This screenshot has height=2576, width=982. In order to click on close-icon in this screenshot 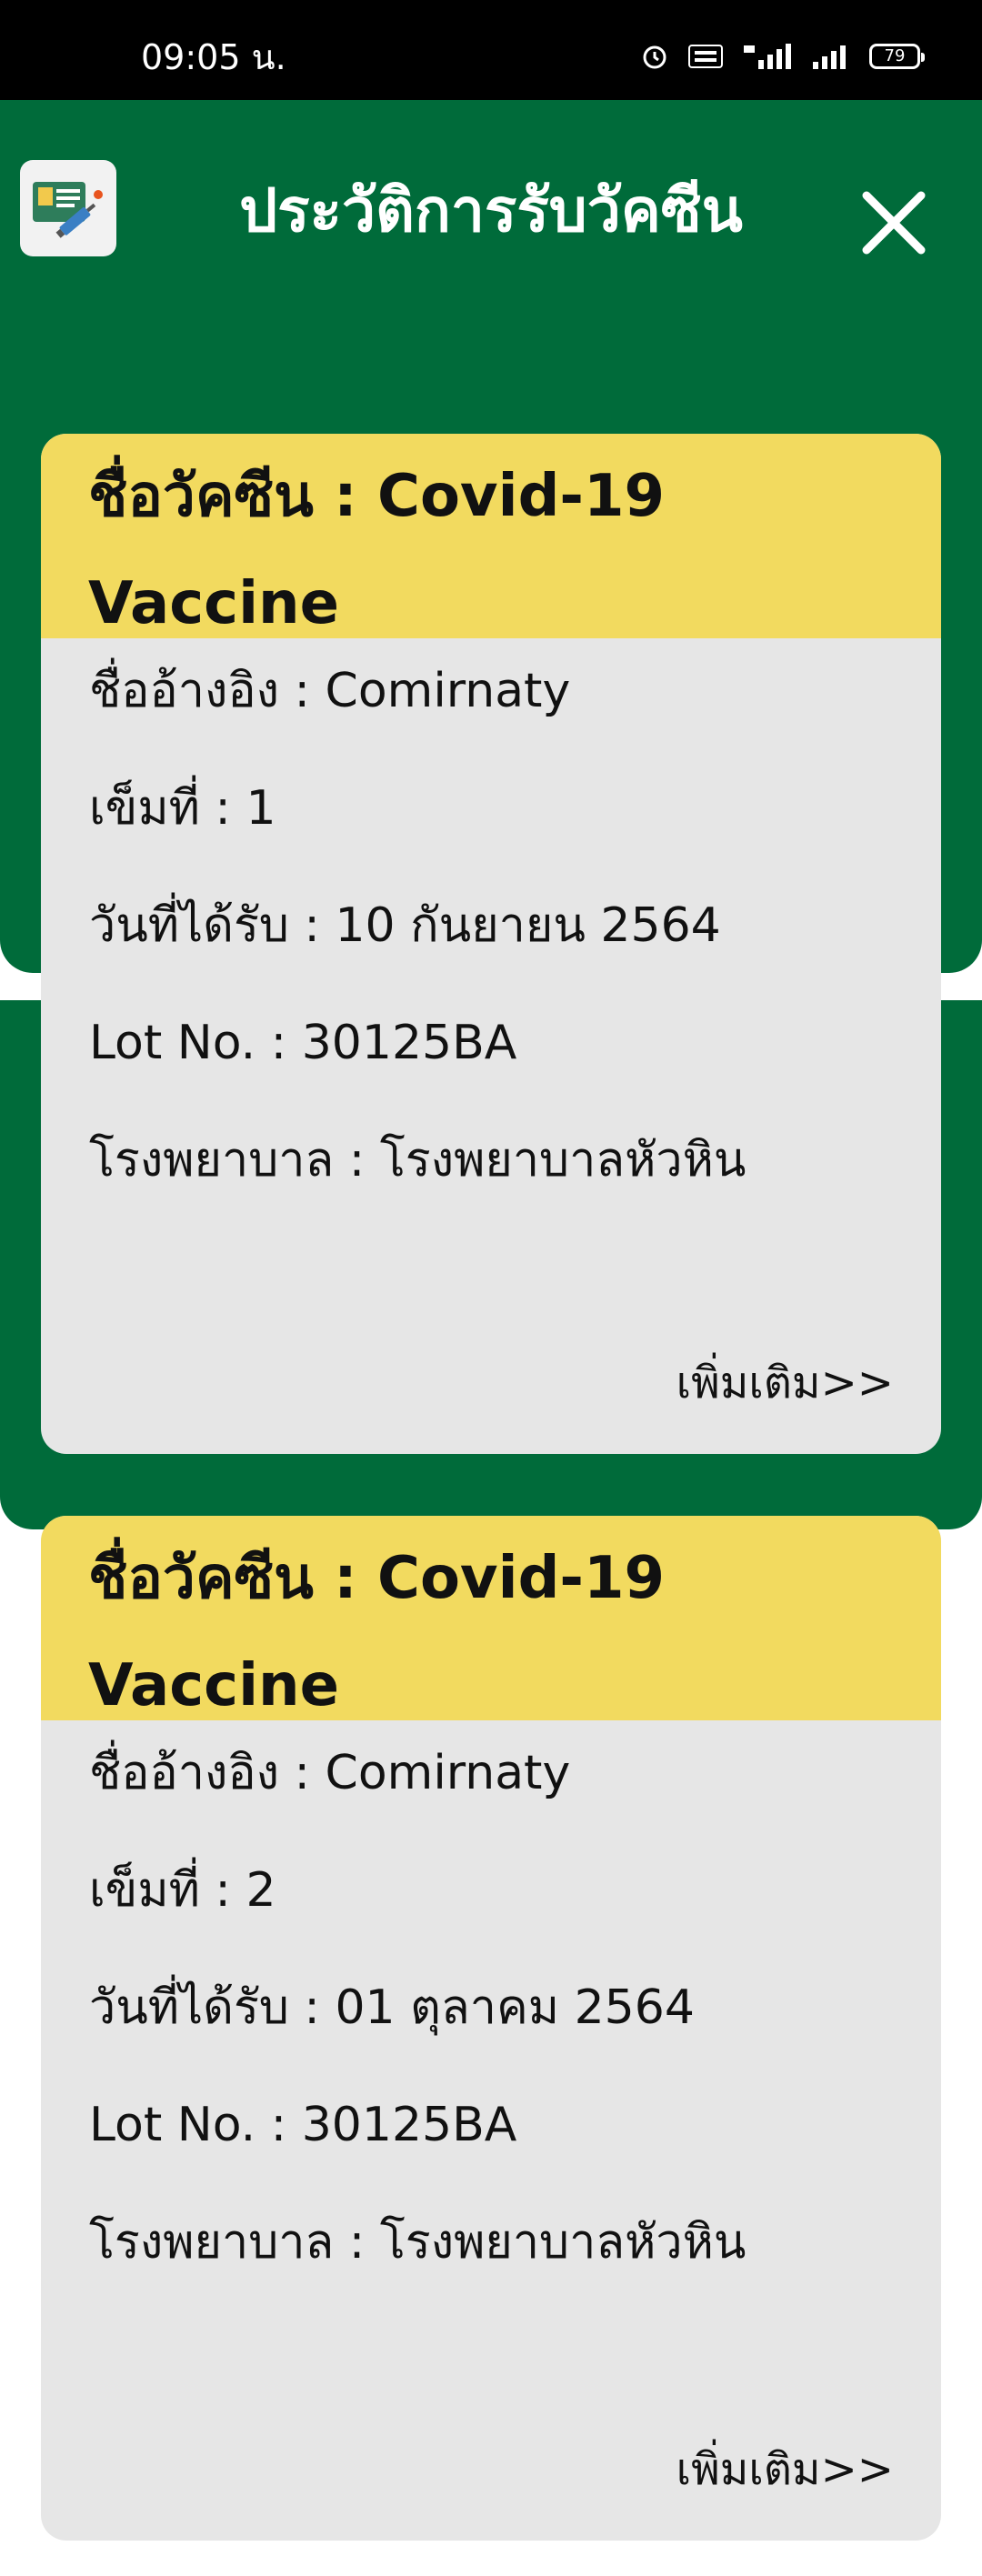, I will do `click(894, 223)`.